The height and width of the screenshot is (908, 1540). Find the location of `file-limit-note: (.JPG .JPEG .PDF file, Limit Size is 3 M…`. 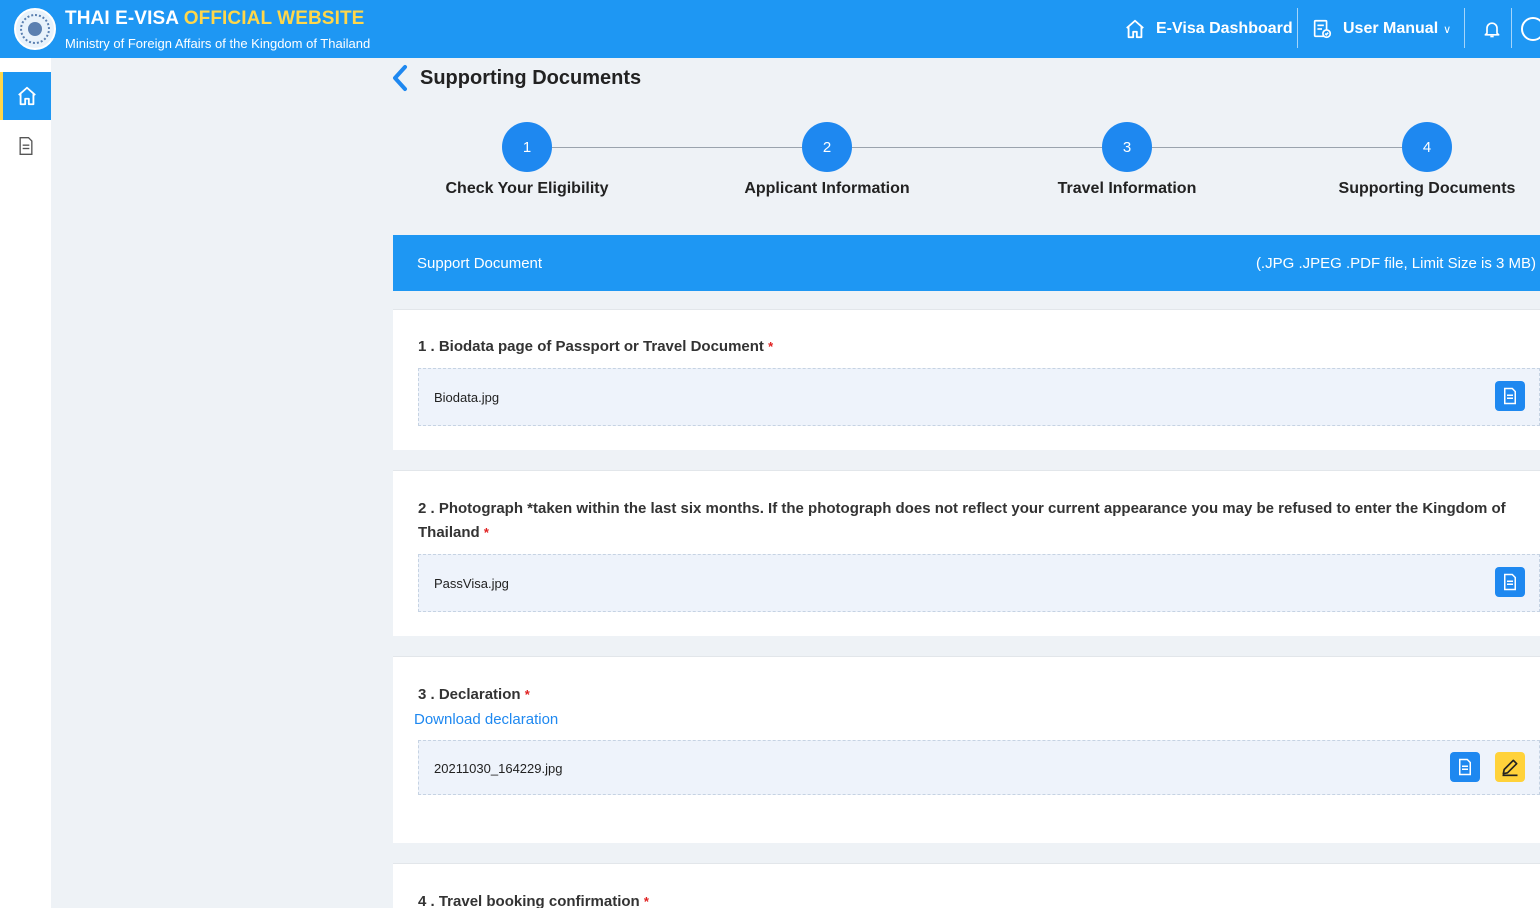

file-limit-note: (.JPG .JPEG .PDF file, Limit Size is 3 M… is located at coordinates (1395, 263).